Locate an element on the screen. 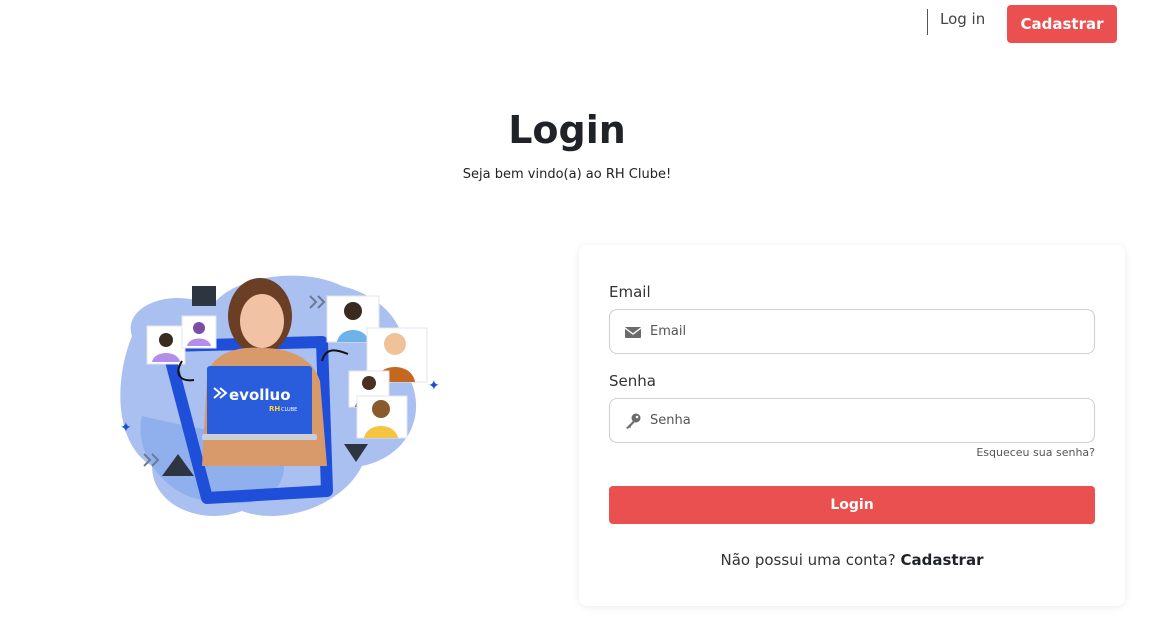 This screenshot has height=629, width=1166. register-link: Cadastrar is located at coordinates (941, 560).